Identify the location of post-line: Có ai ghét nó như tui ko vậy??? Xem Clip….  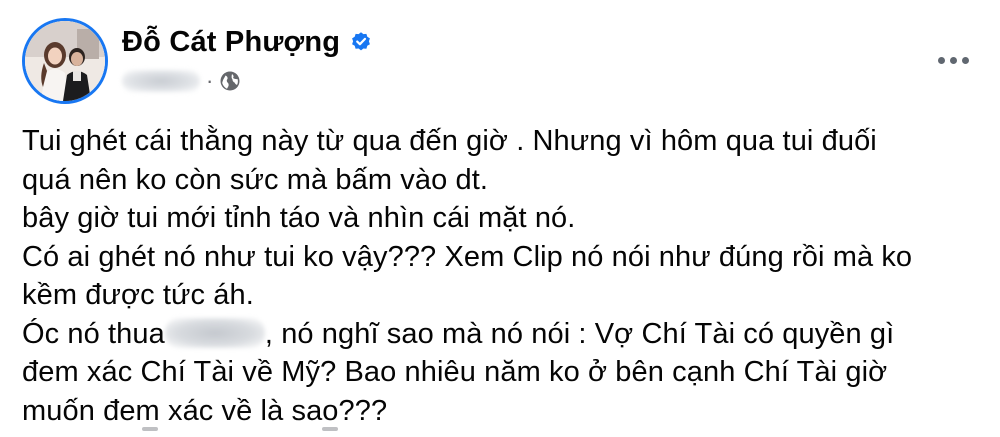
(467, 256).